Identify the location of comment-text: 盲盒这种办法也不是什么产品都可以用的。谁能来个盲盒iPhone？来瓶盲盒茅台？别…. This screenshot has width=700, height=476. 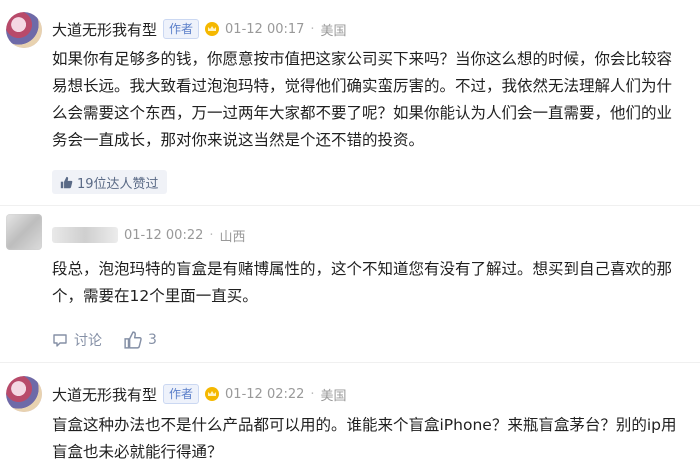
(364, 438).